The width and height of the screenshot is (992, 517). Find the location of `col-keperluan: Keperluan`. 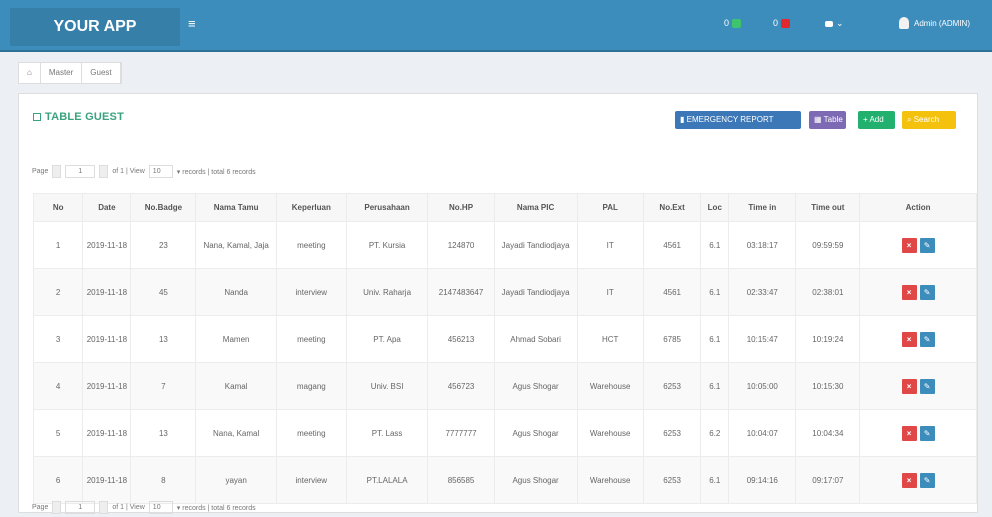

col-keperluan: Keperluan is located at coordinates (311, 207).